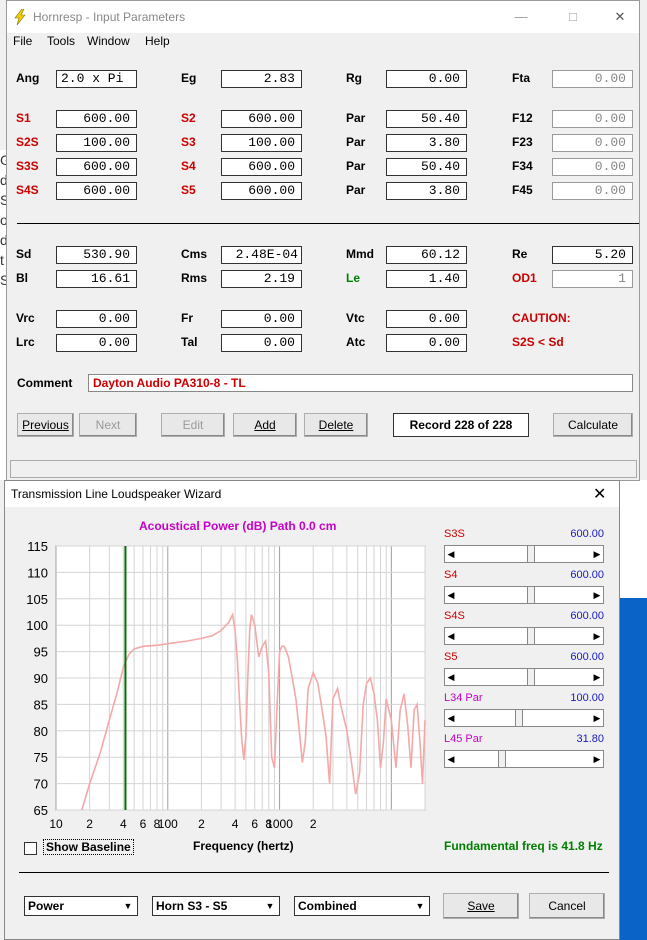 The width and height of the screenshot is (647, 940). Describe the element at coordinates (592, 119) in the screenshot. I see `field-f12: 0.00` at that location.